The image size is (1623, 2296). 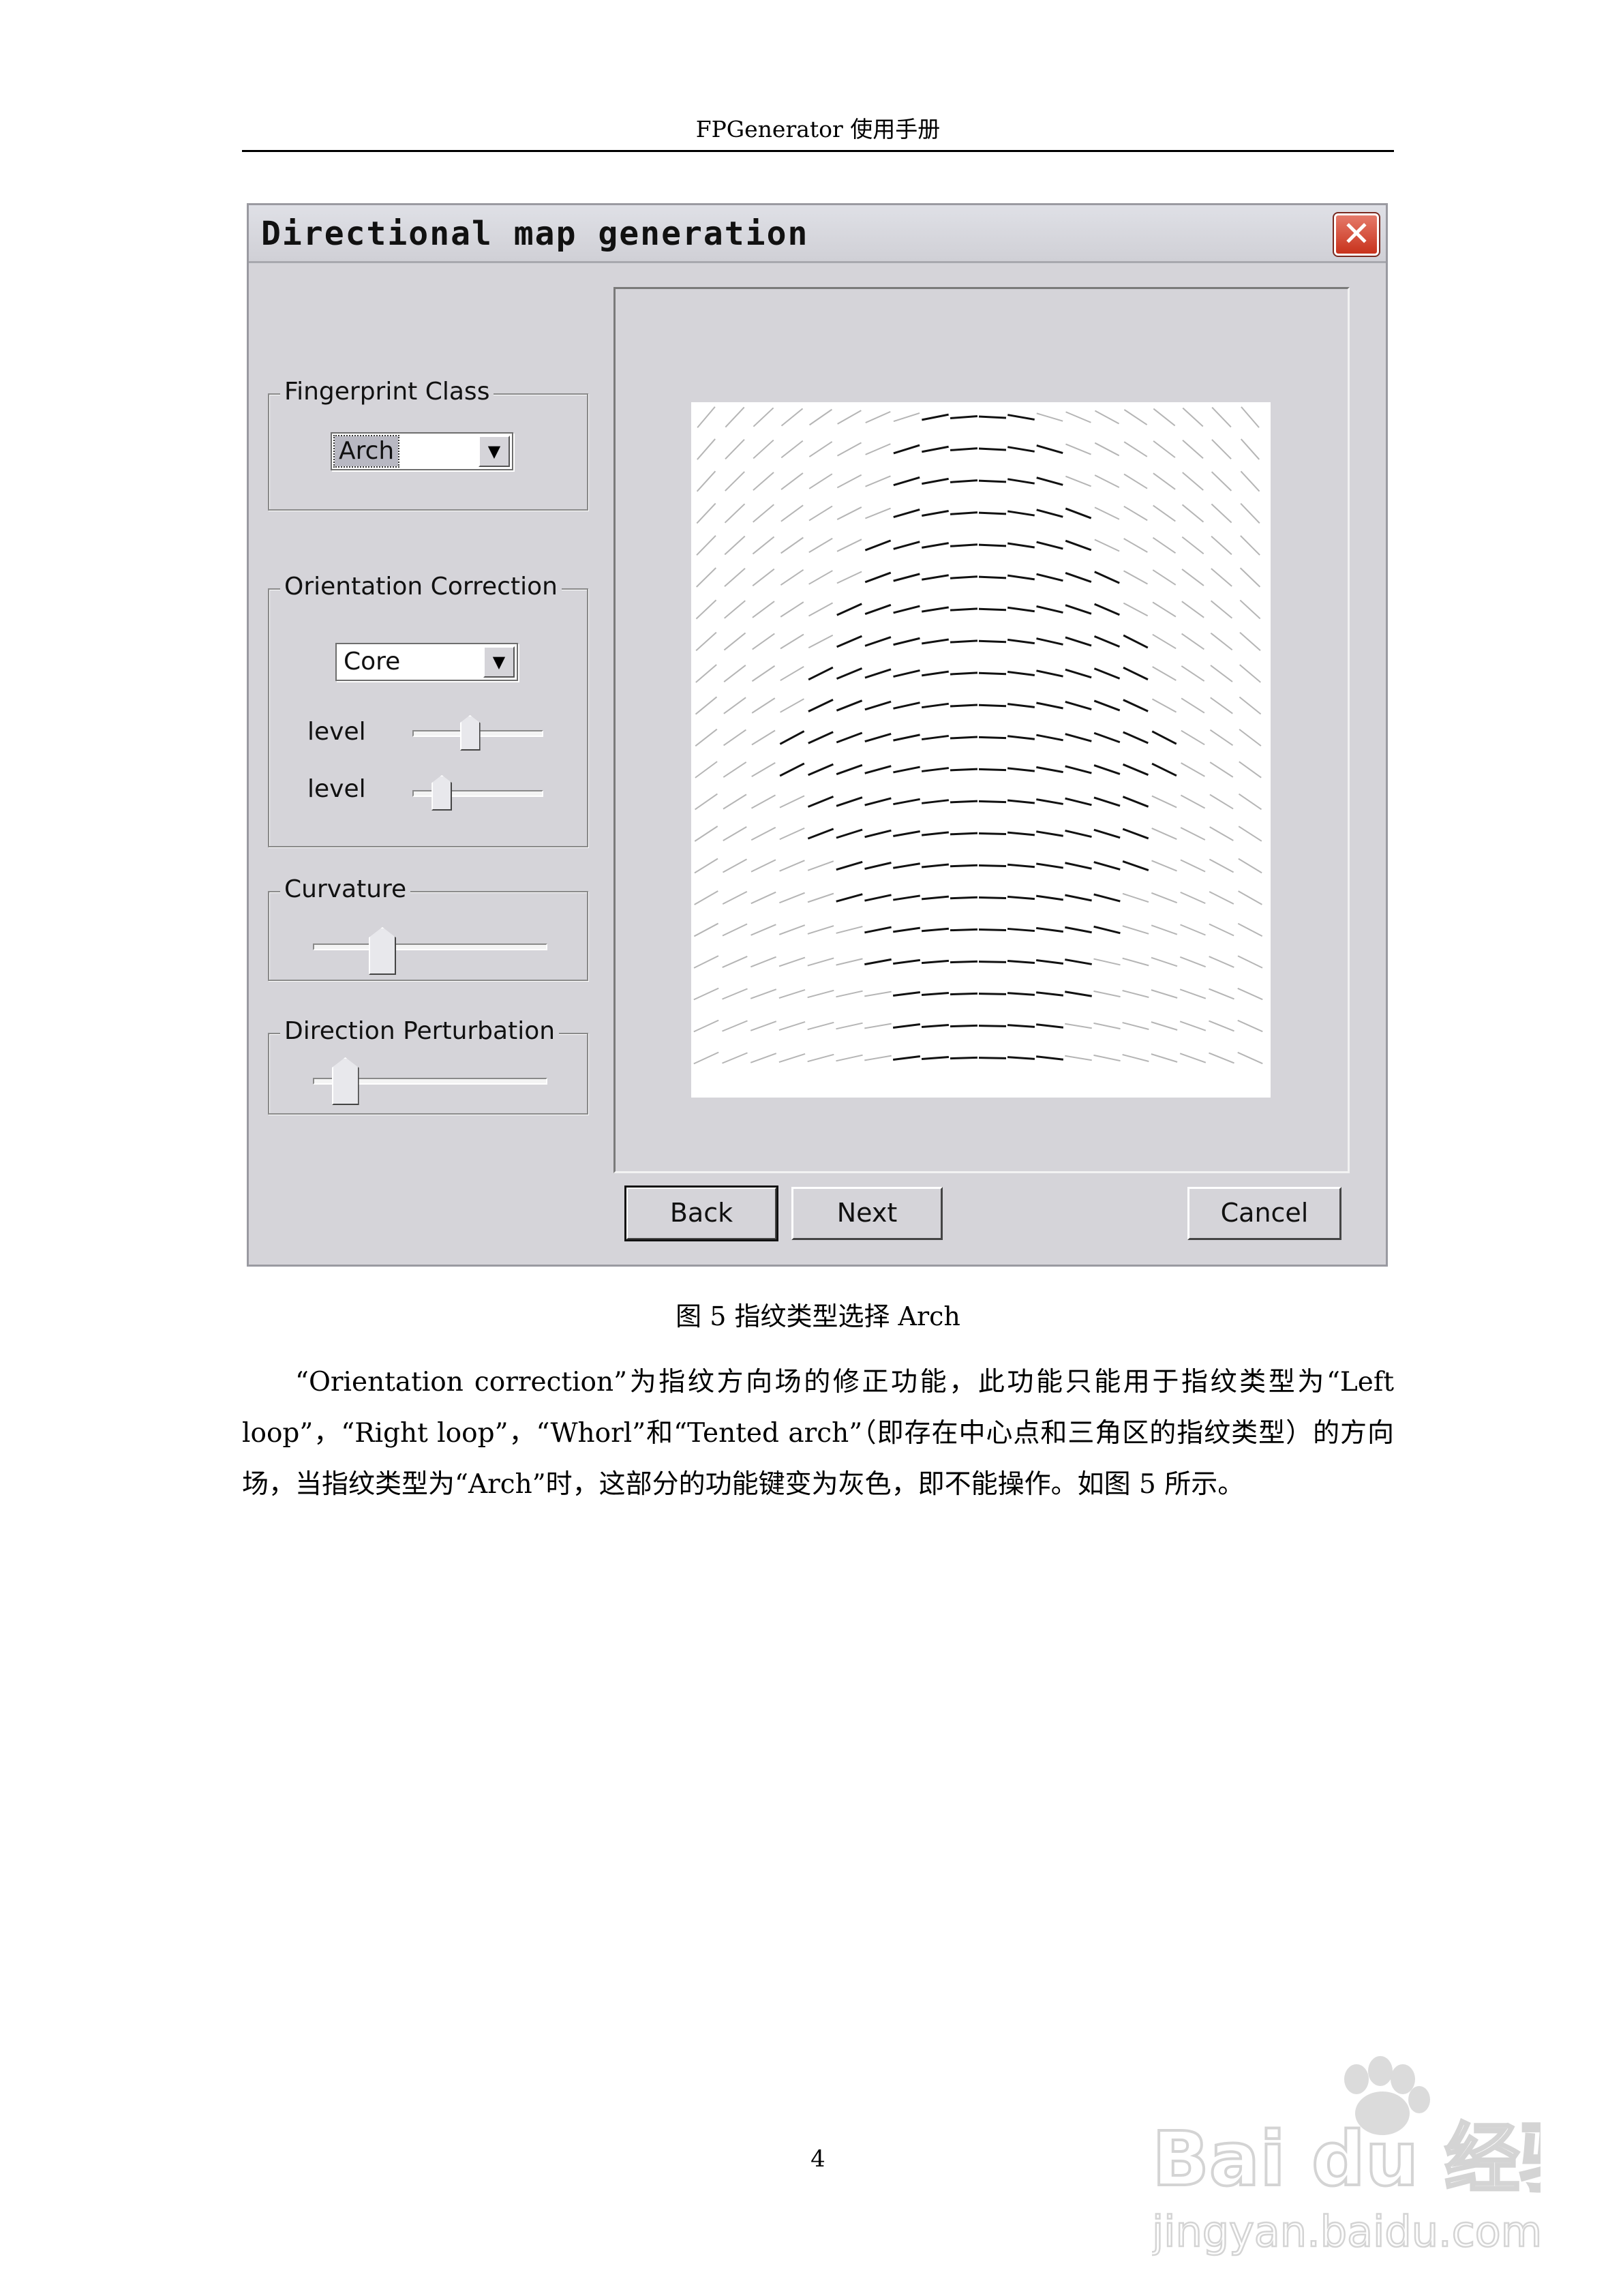 I want to click on dialog-title: Directional map generation, so click(x=535, y=234).